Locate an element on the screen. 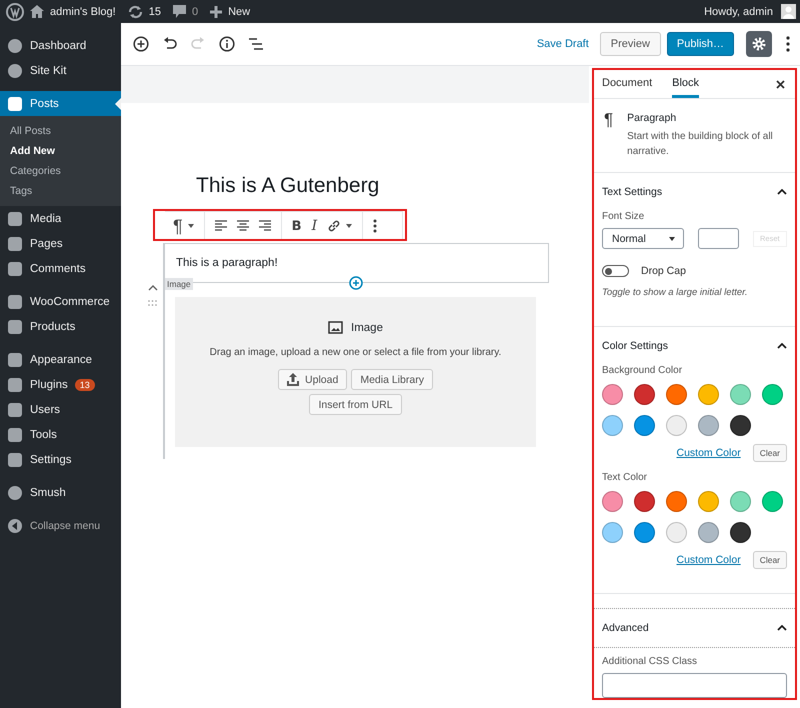 The image size is (800, 708). color-group-label: Text Color is located at coordinates (625, 477).